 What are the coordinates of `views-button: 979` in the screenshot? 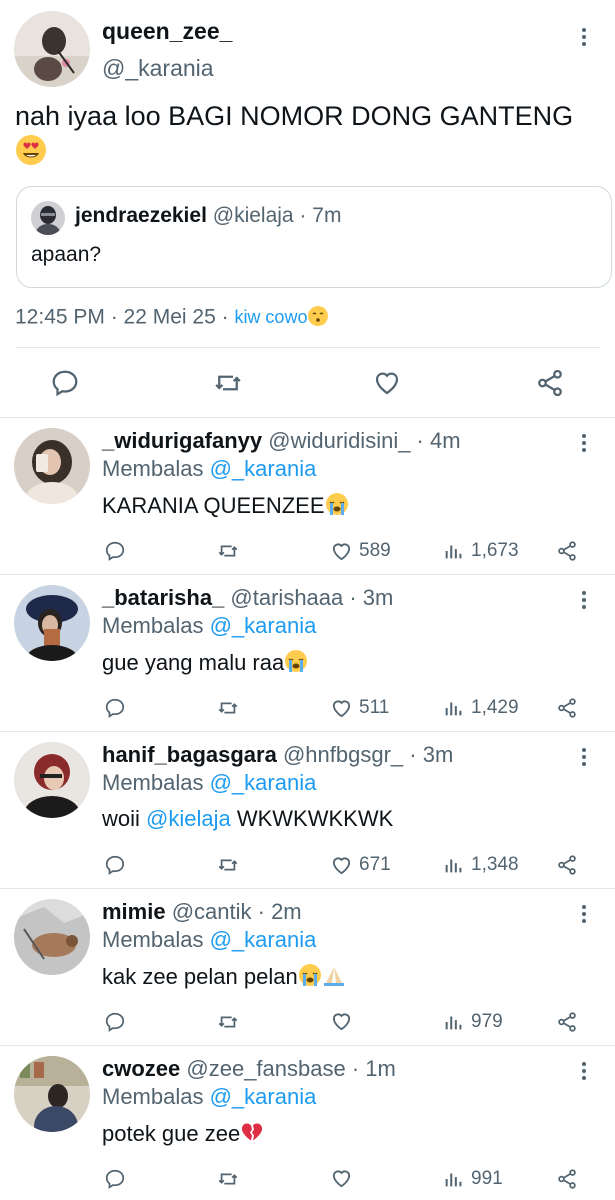 It's located at (473, 1022).